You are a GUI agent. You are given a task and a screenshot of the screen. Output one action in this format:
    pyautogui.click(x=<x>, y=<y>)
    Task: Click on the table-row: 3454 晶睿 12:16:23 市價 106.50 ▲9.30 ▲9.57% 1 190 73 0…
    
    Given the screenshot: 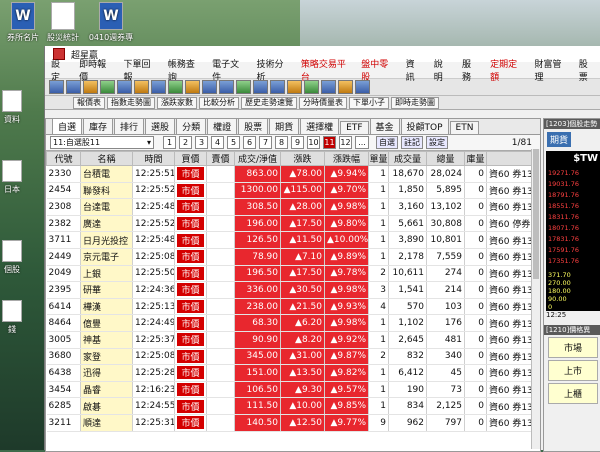 What is the action you would take?
    pyautogui.click(x=289, y=390)
    